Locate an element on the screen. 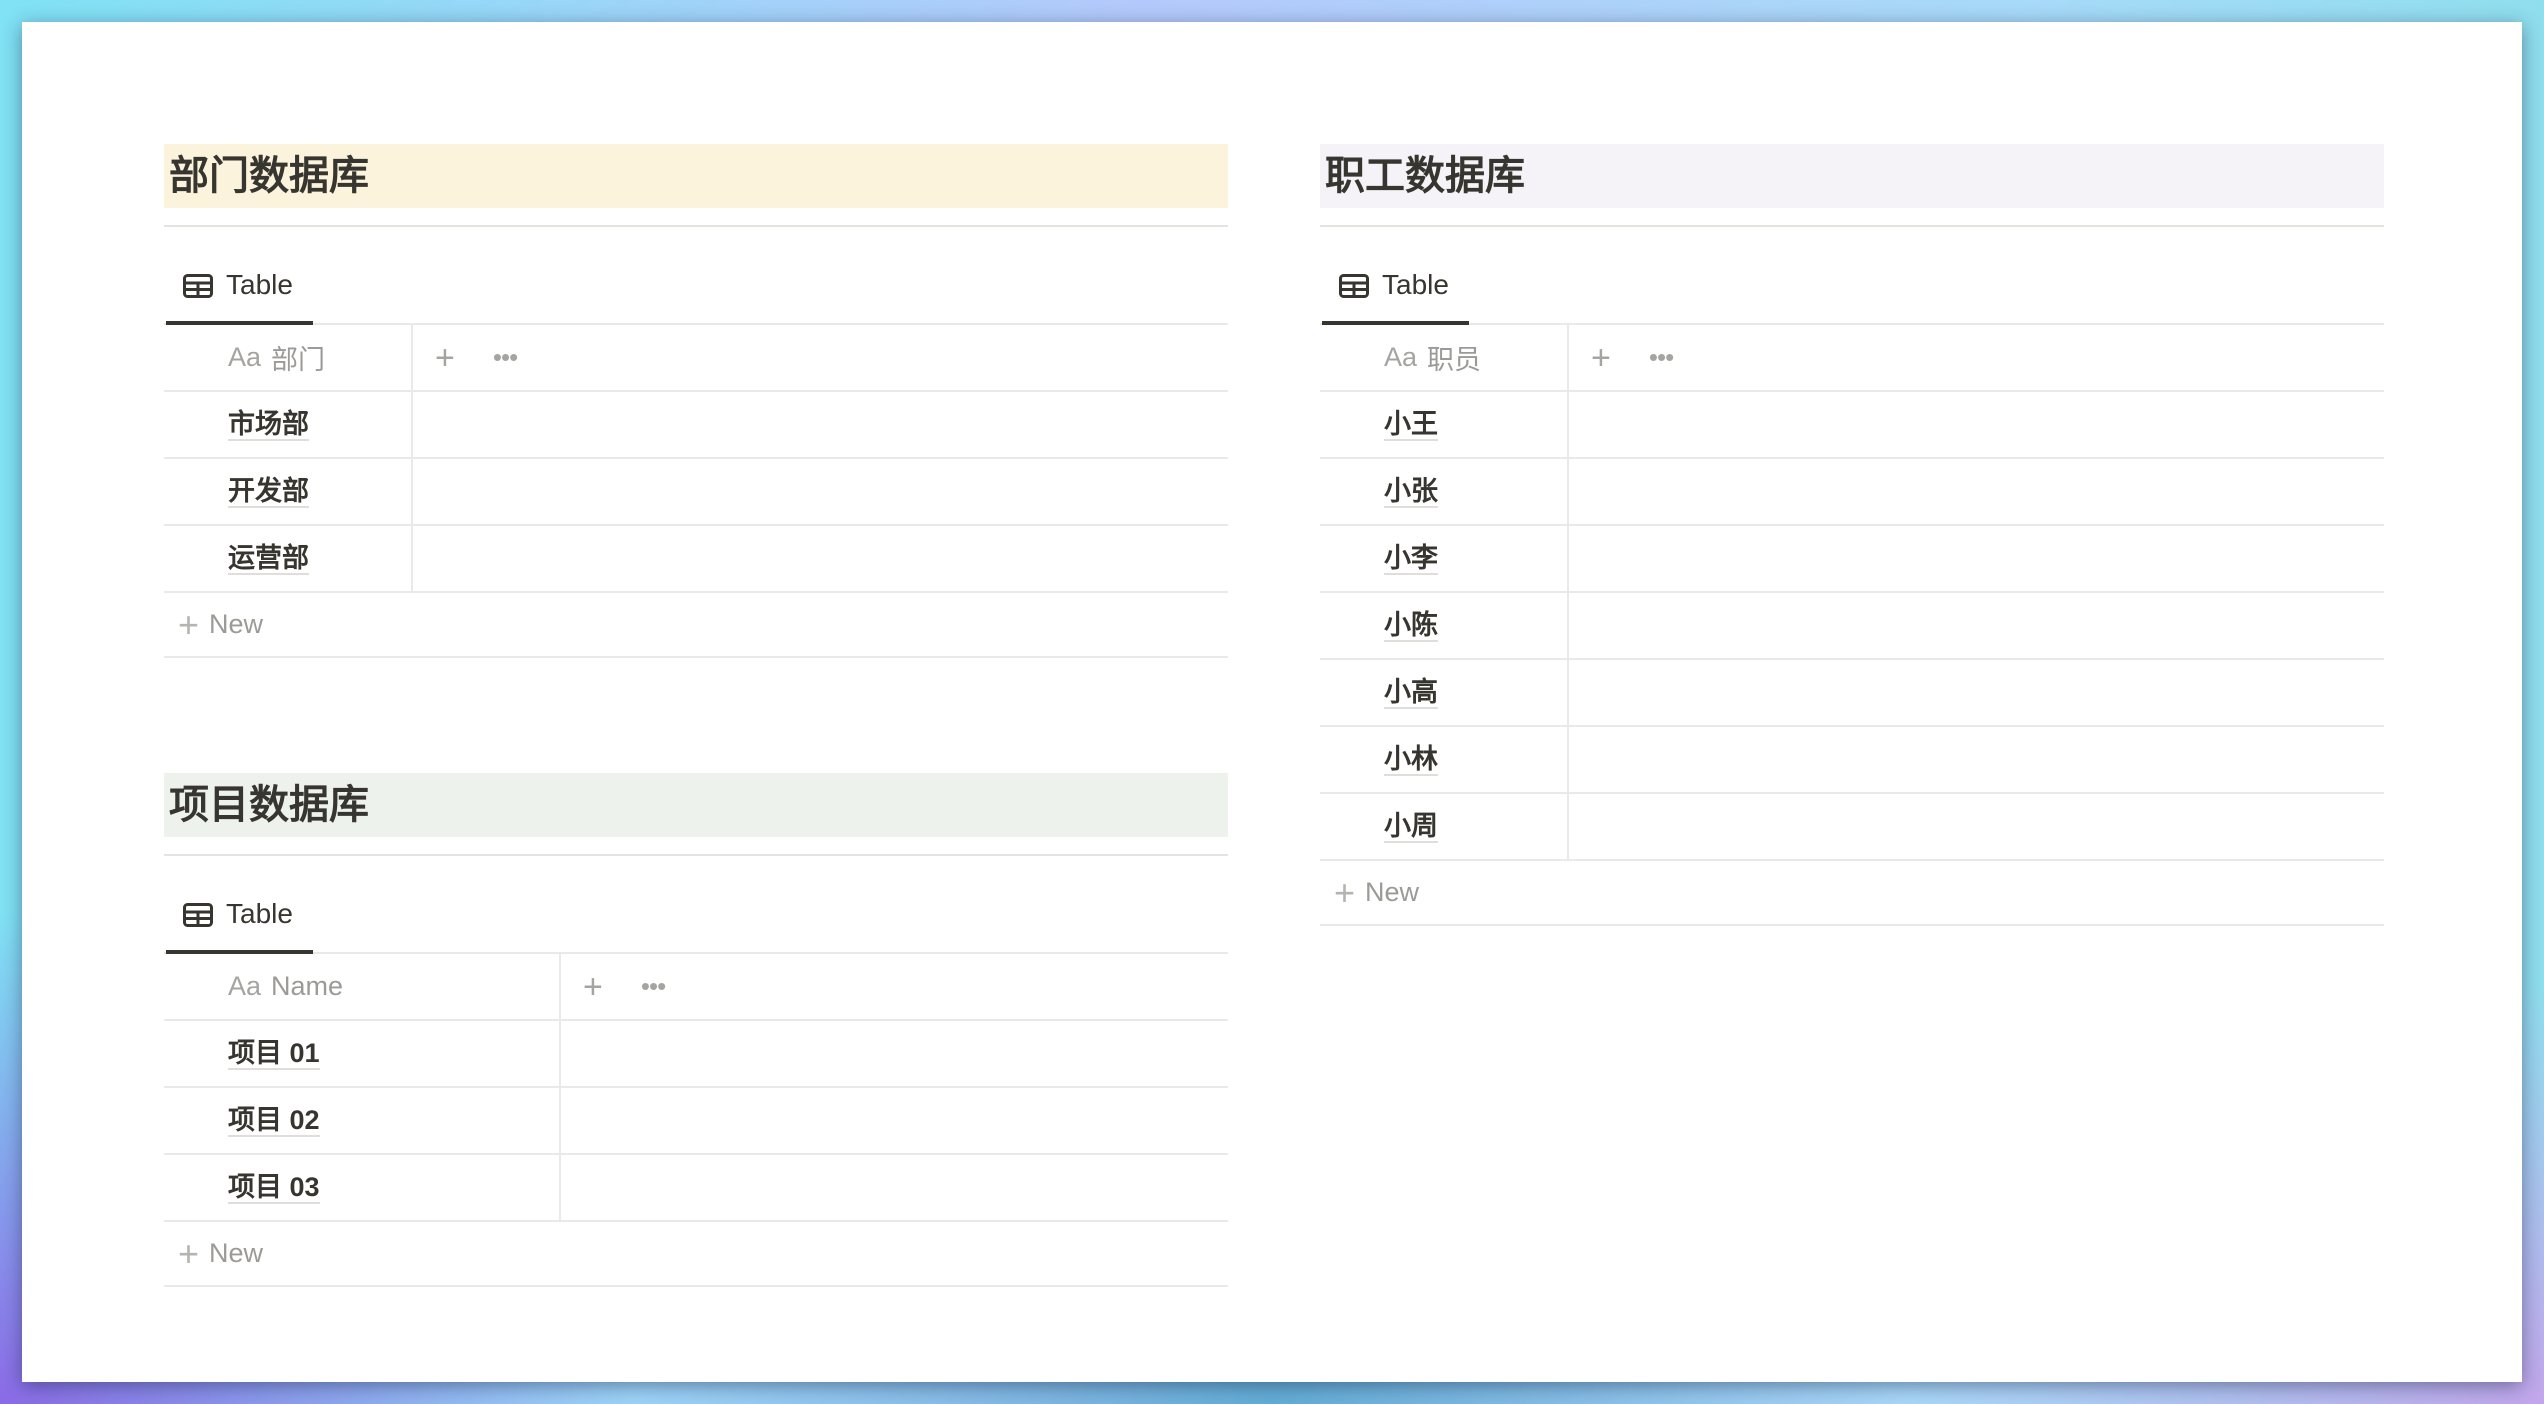 This screenshot has height=1404, width=2544. row-title-link: 运营部 is located at coordinates (268, 559).